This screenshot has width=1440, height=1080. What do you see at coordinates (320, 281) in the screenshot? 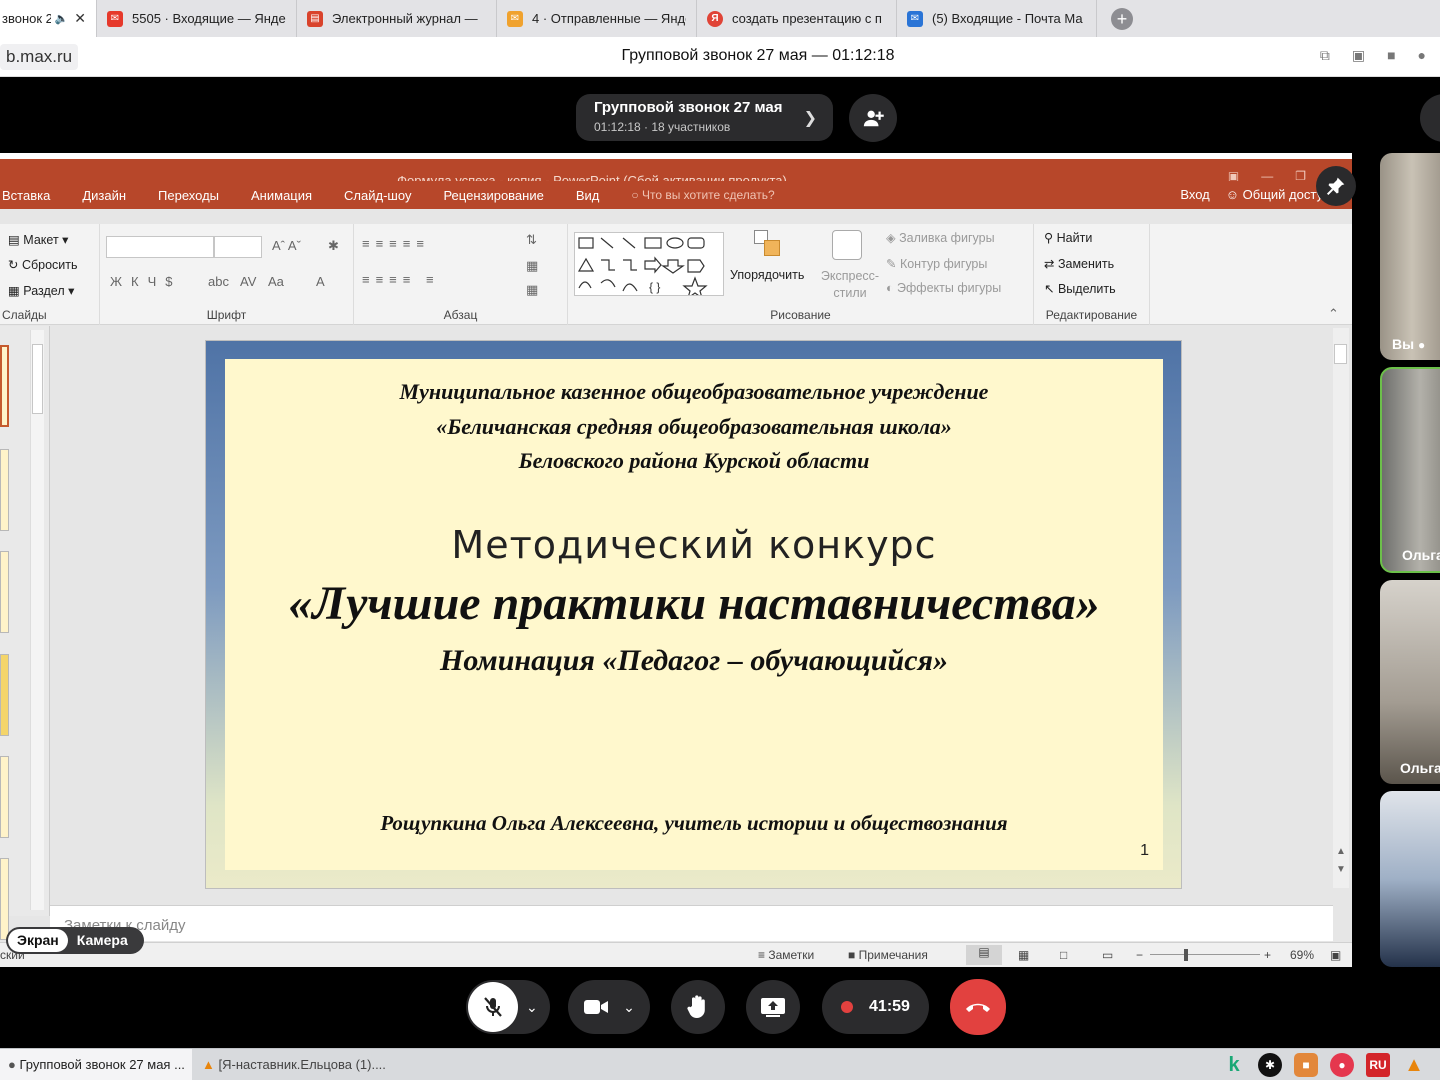
I see `font-color-icon: A` at bounding box center [320, 281].